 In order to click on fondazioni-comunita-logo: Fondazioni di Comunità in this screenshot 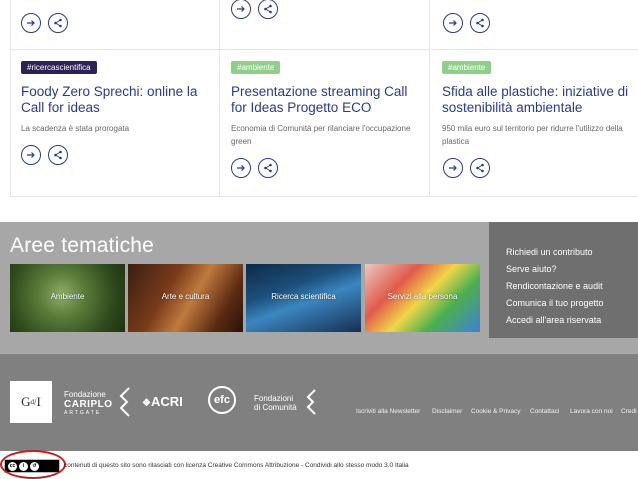, I will do `click(275, 403)`.